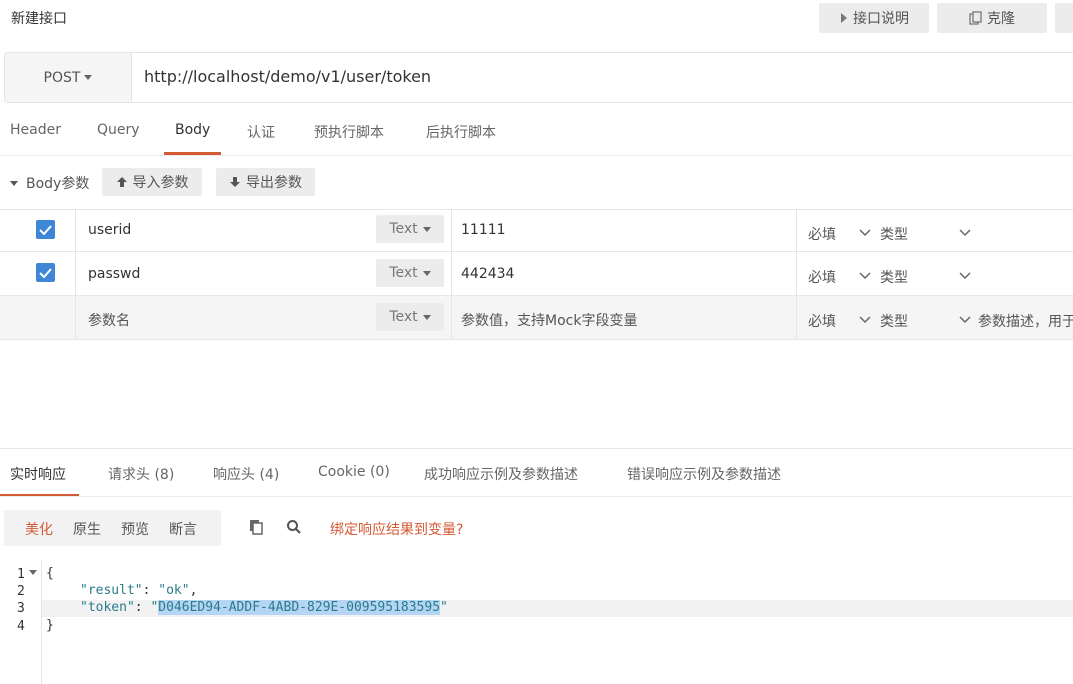 This screenshot has height=684, width=1073. What do you see at coordinates (1001, 19) in the screenshot?
I see `clone-label: 克隆` at bounding box center [1001, 19].